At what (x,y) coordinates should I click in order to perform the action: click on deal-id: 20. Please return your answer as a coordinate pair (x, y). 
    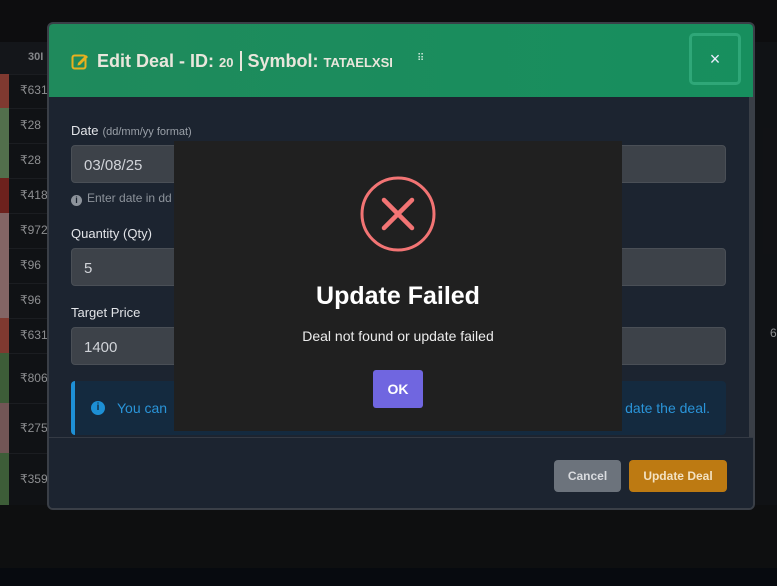
    Looking at the image, I should click on (226, 62).